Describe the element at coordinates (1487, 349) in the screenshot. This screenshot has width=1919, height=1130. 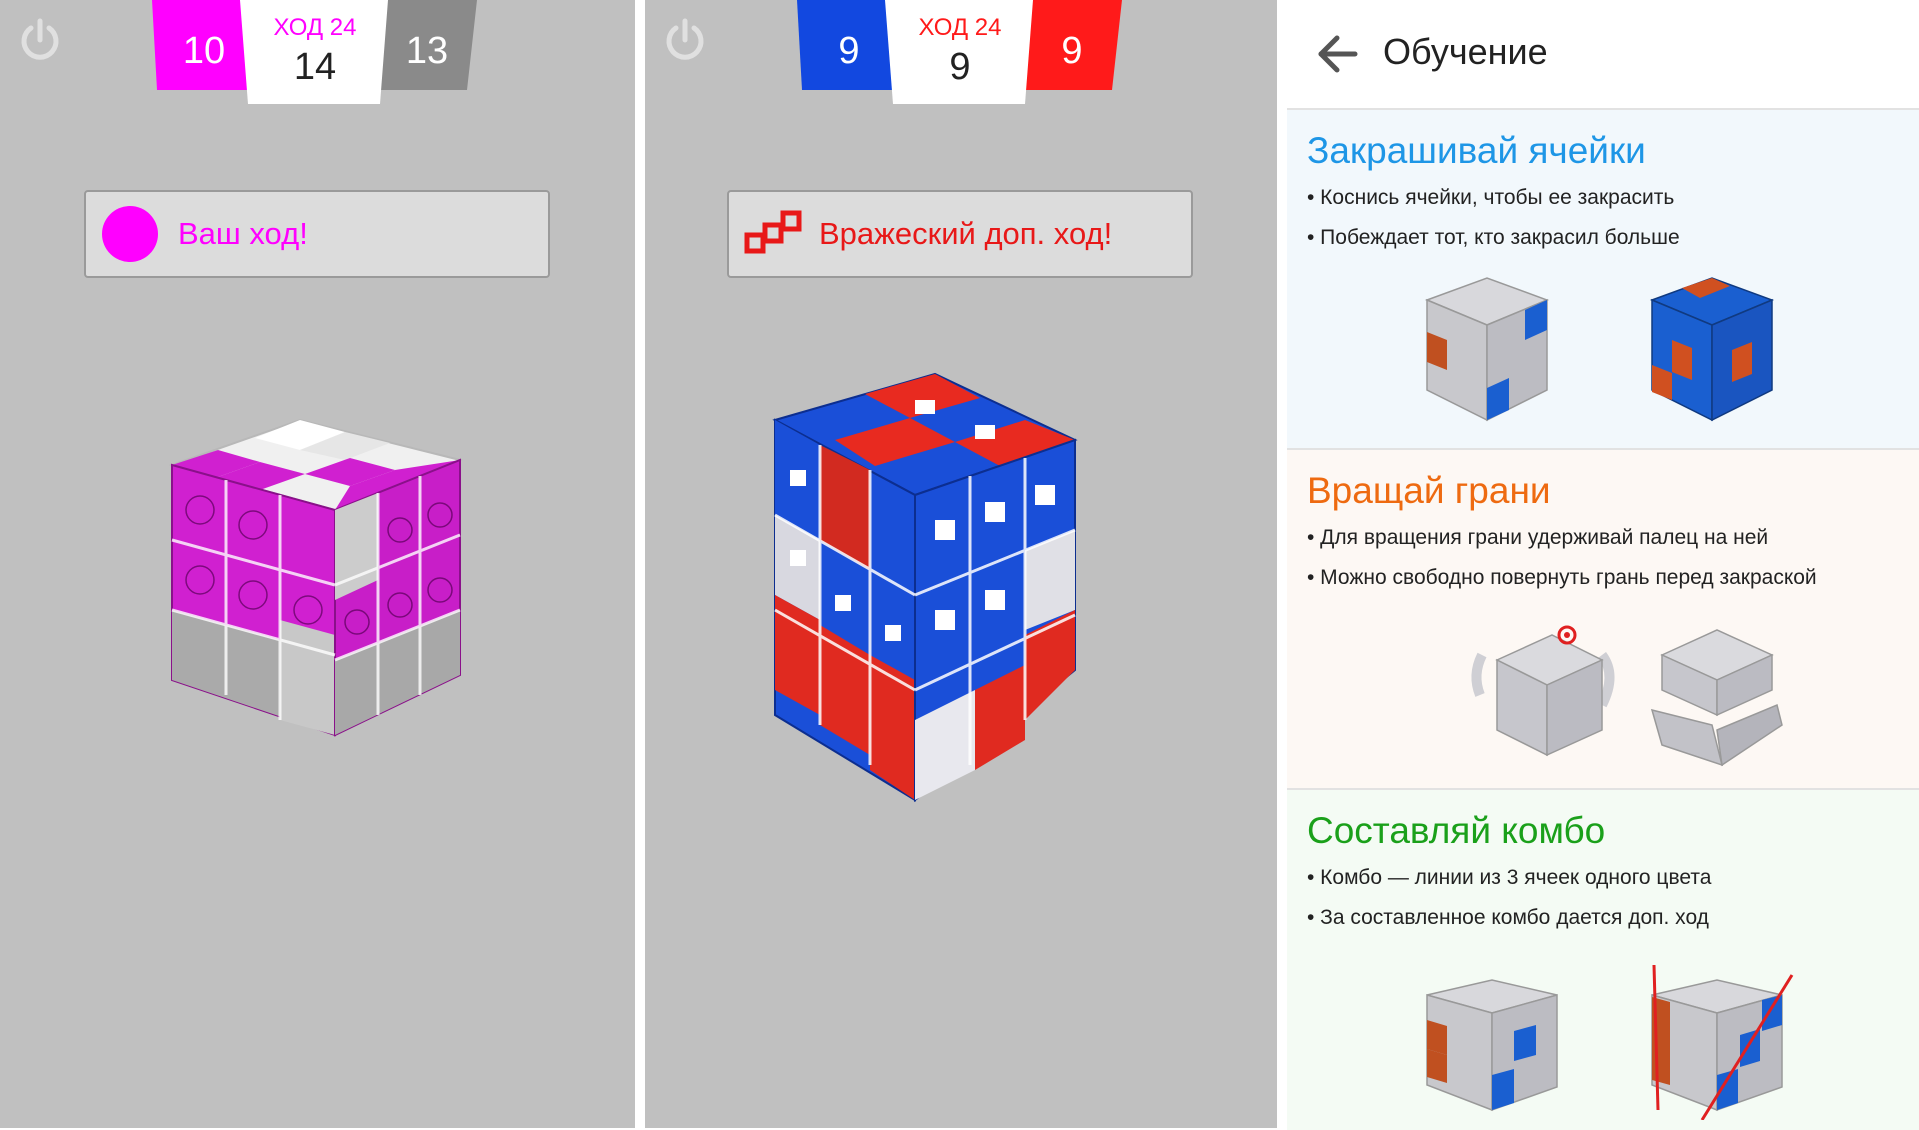
I see `cube-illustration-before` at that location.